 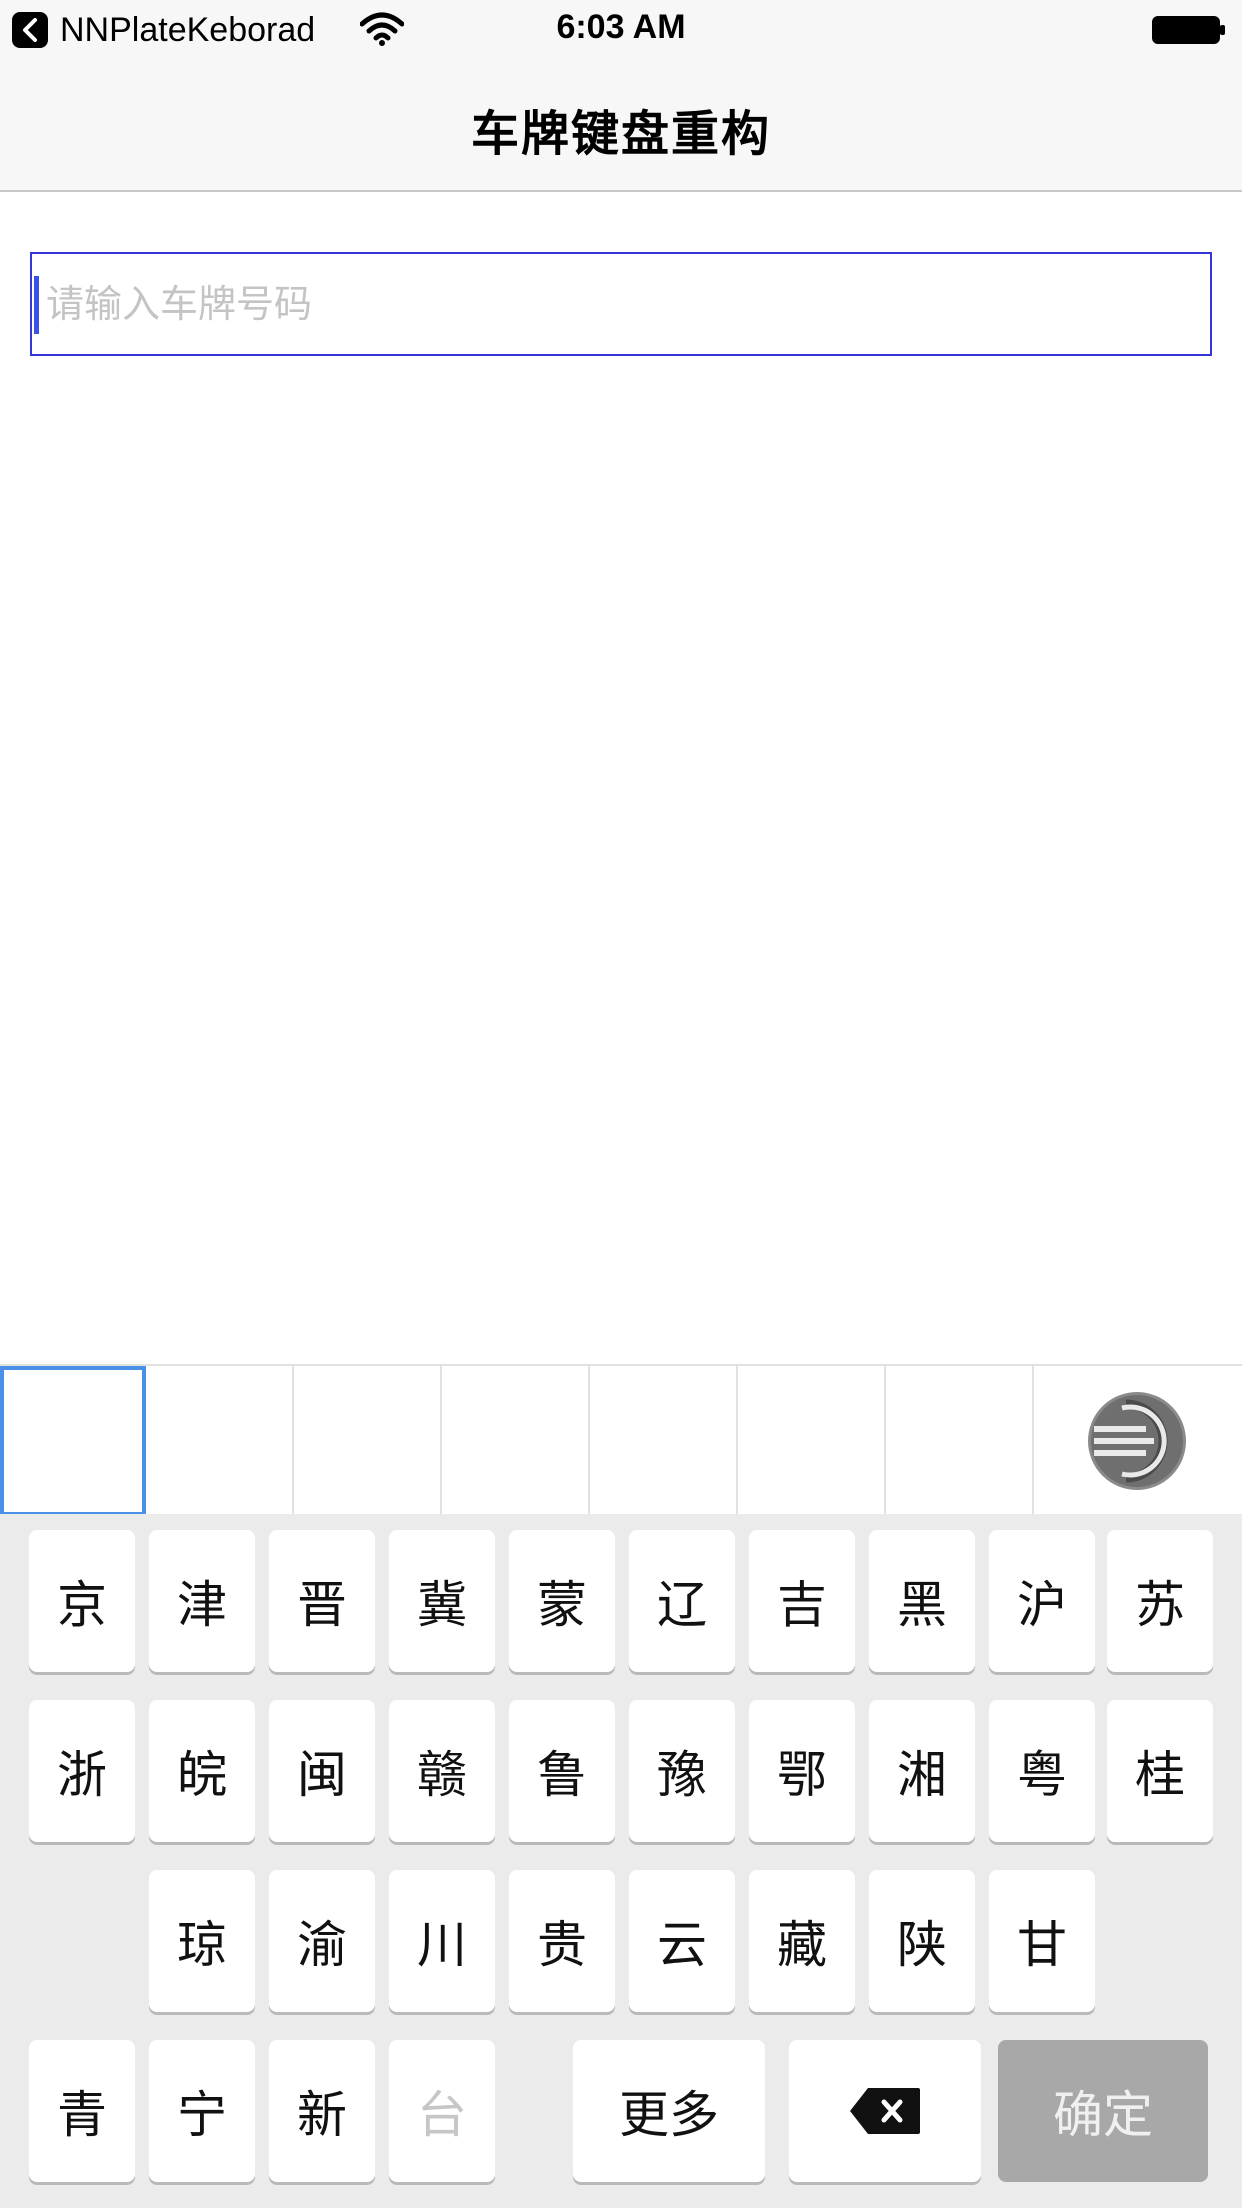 I want to click on key-gui2: 贵, so click(x=562, y=1941).